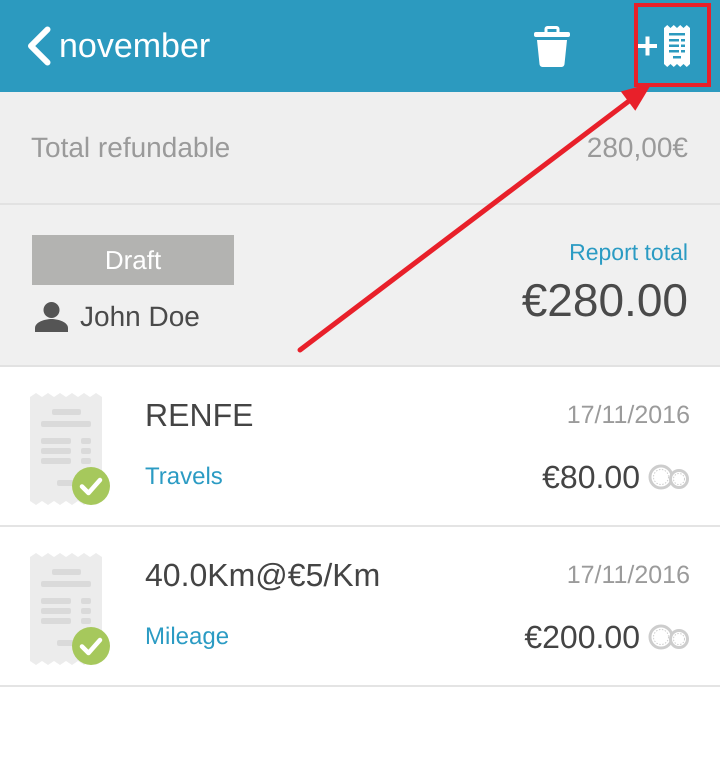 Image resolution: width=720 pixels, height=758 pixels. Describe the element at coordinates (184, 477) in the screenshot. I see `expense-category: Travels` at that location.